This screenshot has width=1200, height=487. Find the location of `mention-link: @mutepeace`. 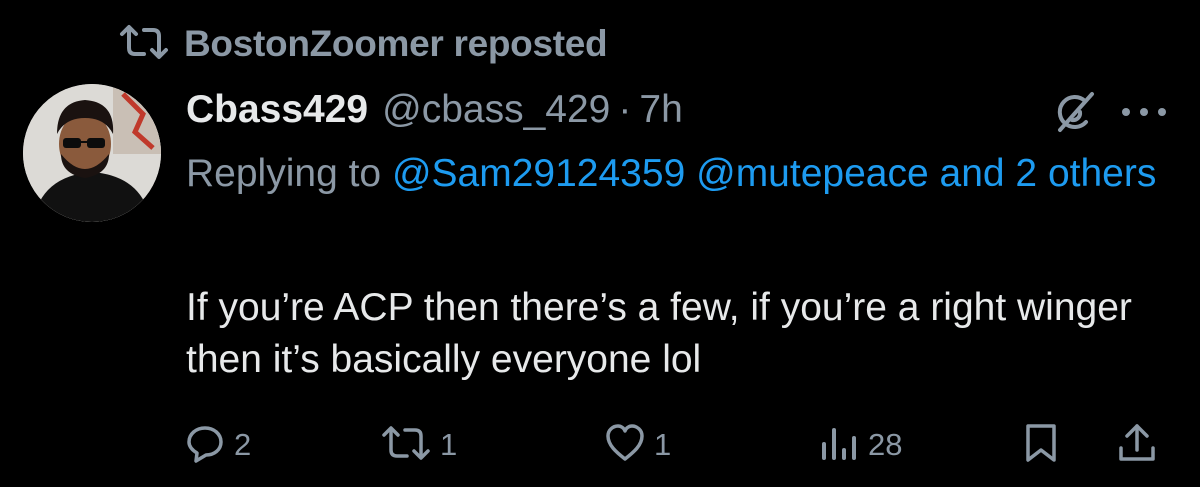

mention-link: @mutepeace is located at coordinates (812, 173).